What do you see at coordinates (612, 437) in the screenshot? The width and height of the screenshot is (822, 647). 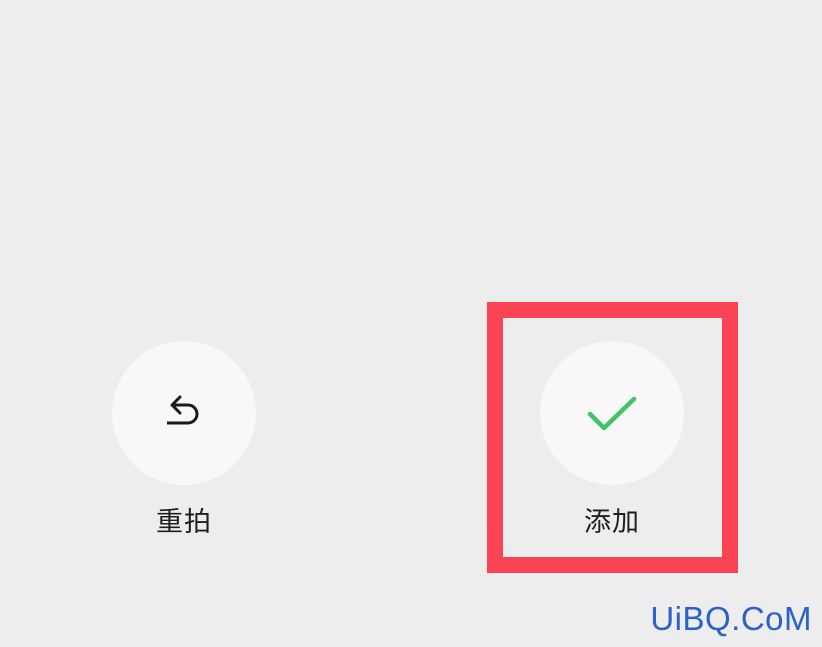 I see `highlight-annotation-box` at bounding box center [612, 437].